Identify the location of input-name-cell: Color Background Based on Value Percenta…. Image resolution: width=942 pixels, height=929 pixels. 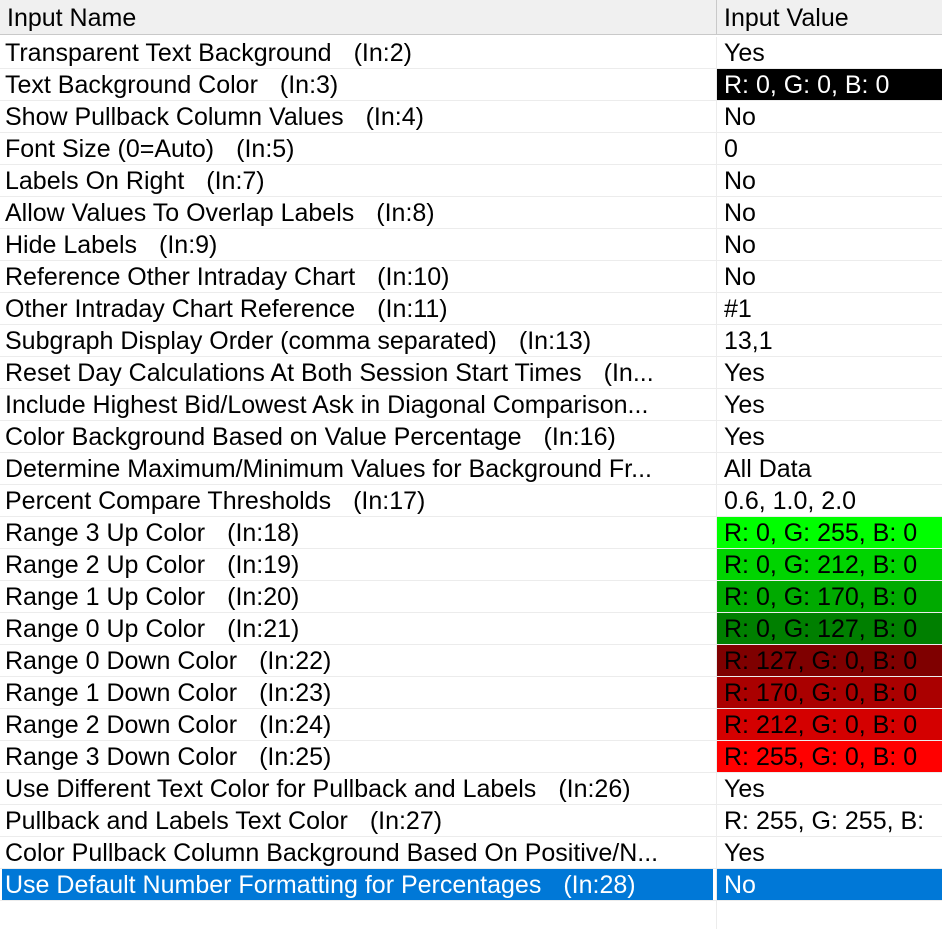
(356, 436).